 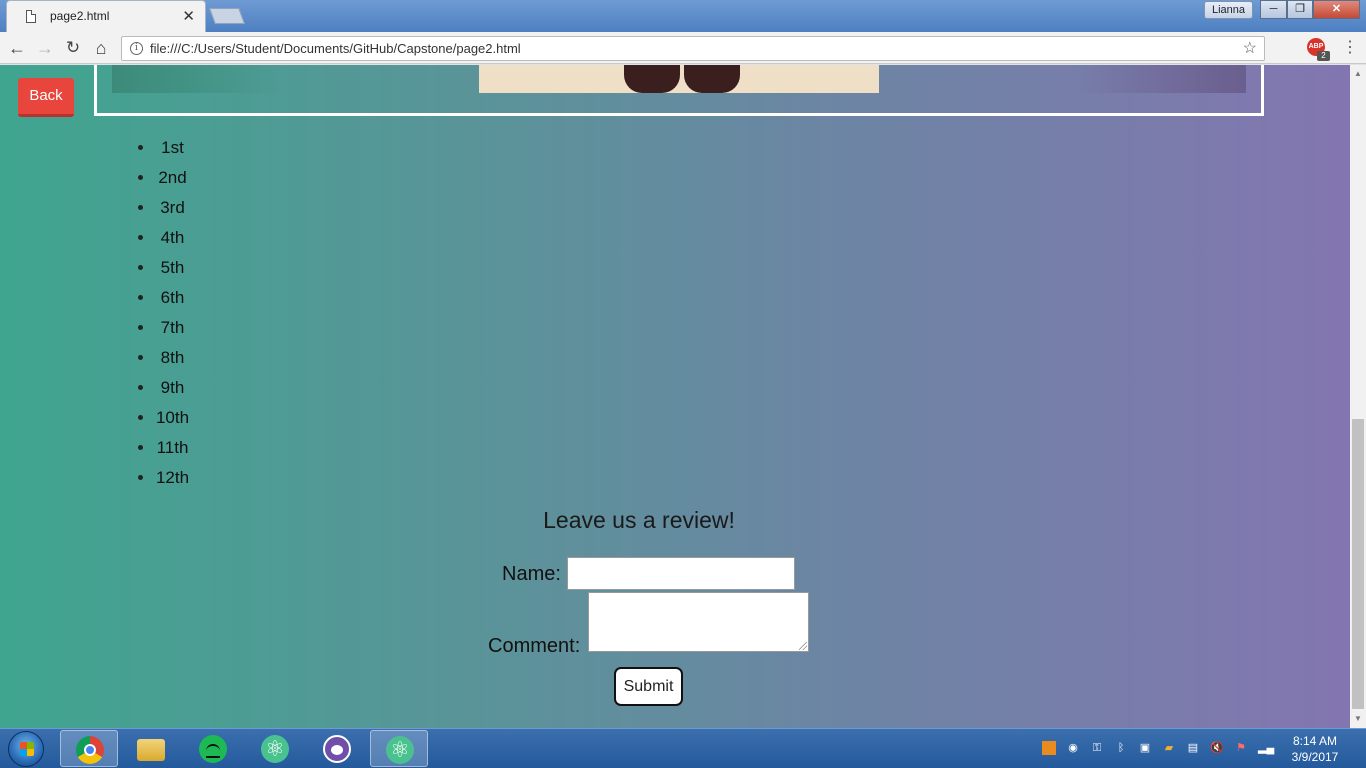 I want to click on tray-update-icon: ◉, so click(x=1073, y=748).